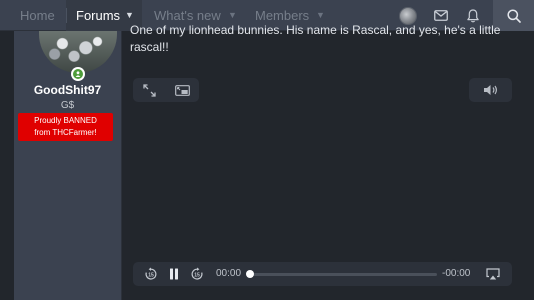 The height and width of the screenshot is (300, 534). I want to click on username: GoodShit97, so click(67, 90).